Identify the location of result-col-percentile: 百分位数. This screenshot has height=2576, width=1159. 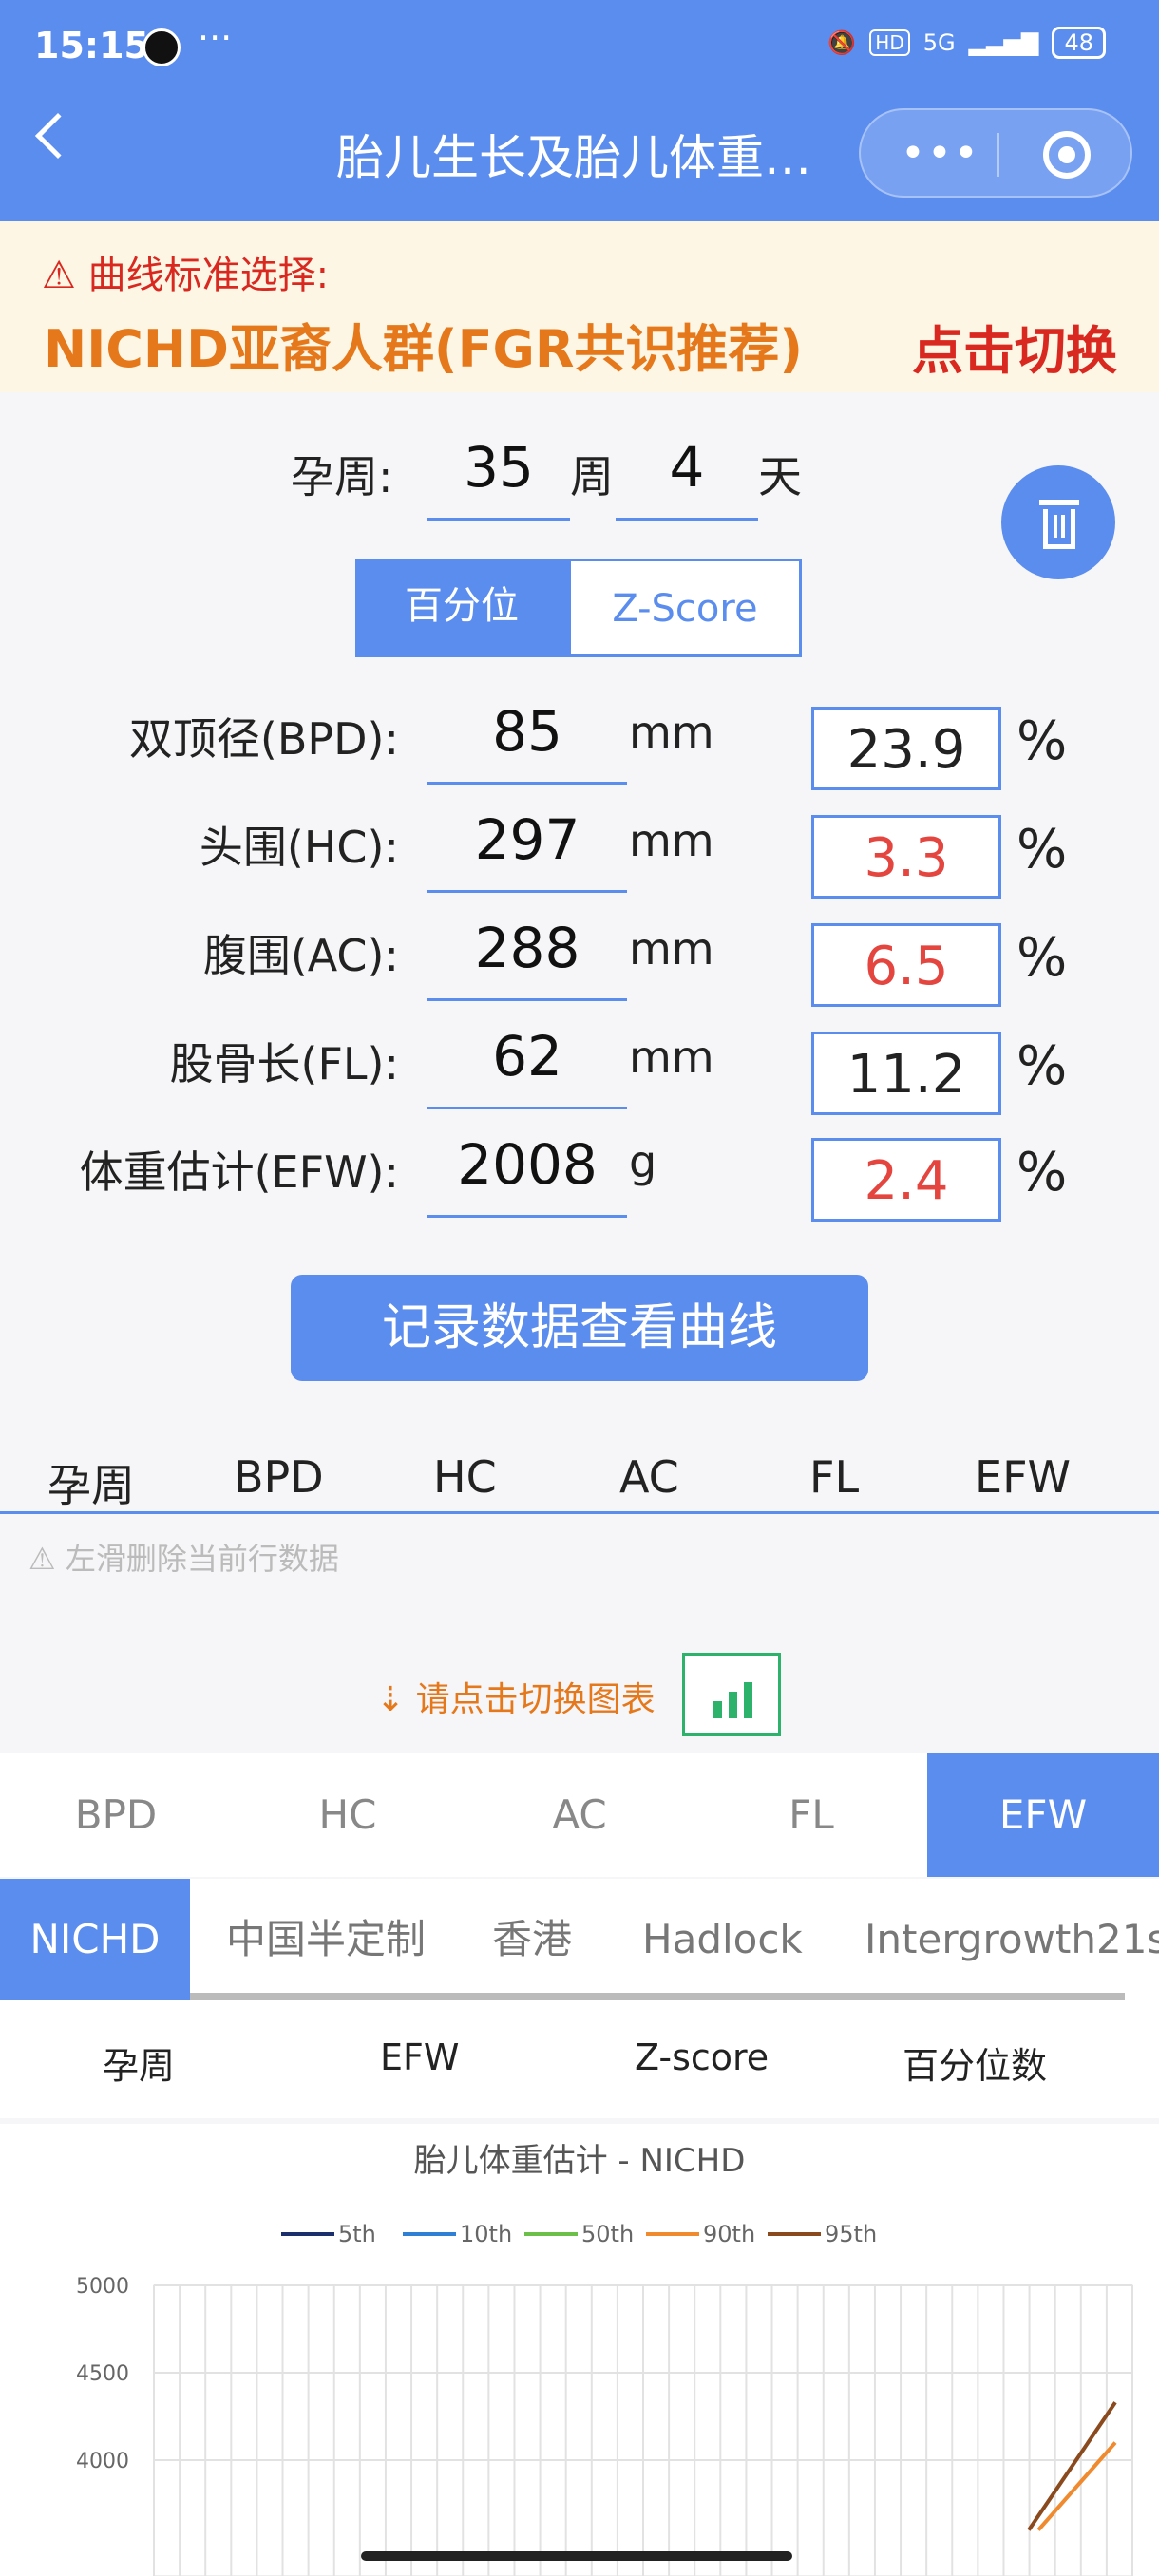
(975, 2066).